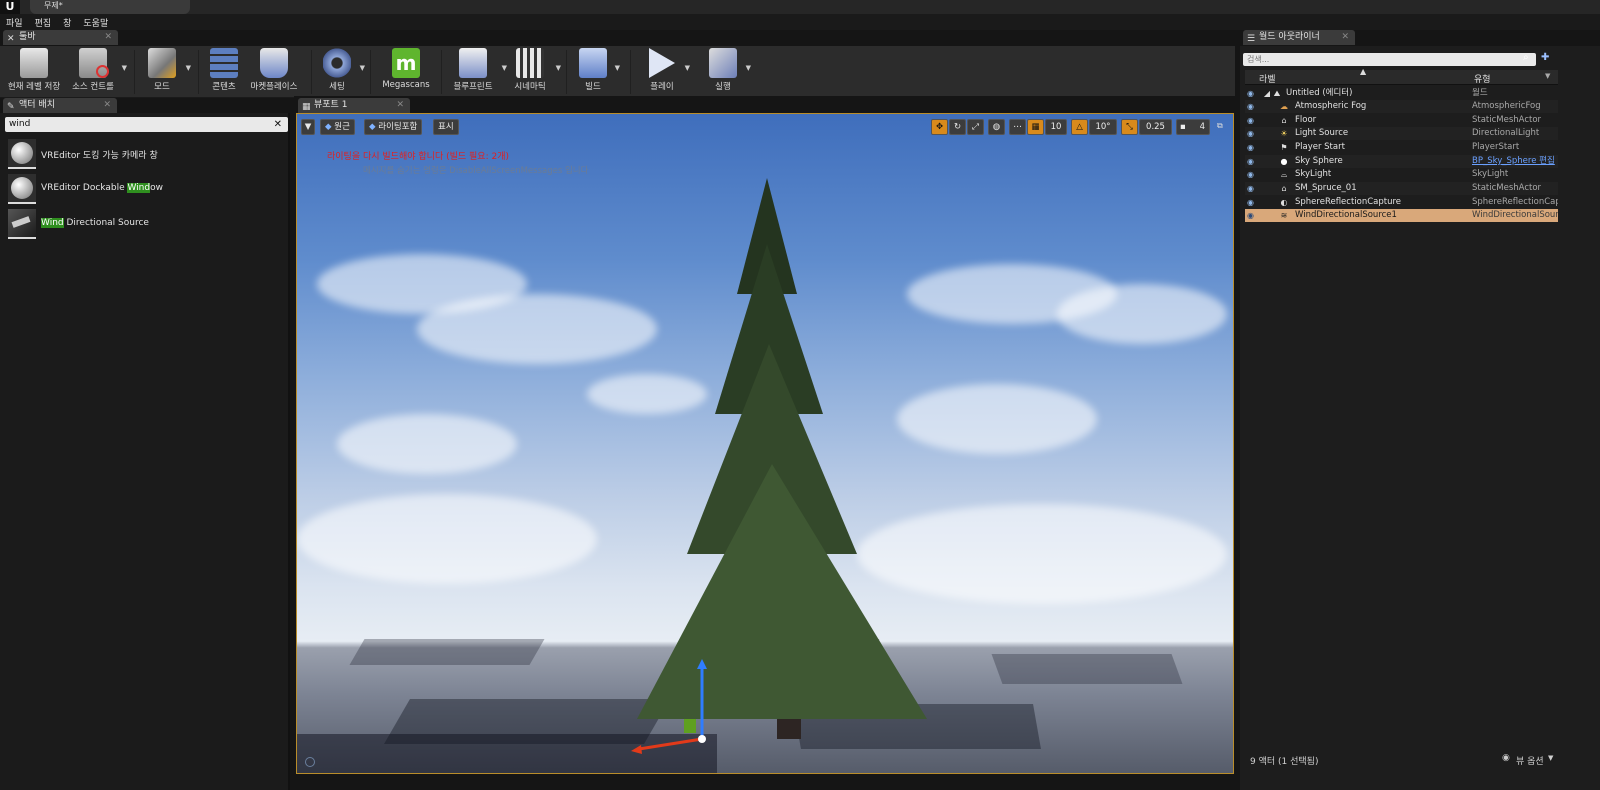 The width and height of the screenshot is (1600, 790). Describe the element at coordinates (1530, 59) in the screenshot. I see `search-icon: ⌕` at that location.